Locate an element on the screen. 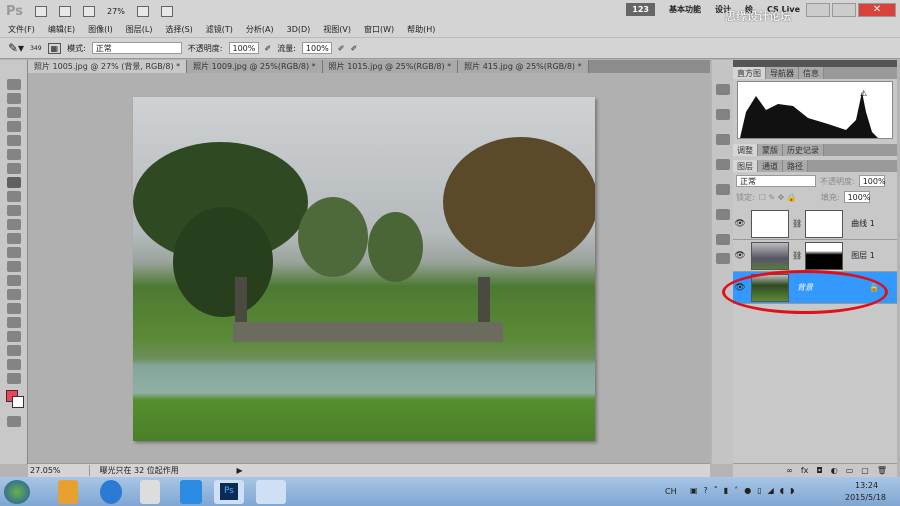 This screenshot has width=900, height=506. add-mask-icon: ◘ is located at coordinates (819, 470).